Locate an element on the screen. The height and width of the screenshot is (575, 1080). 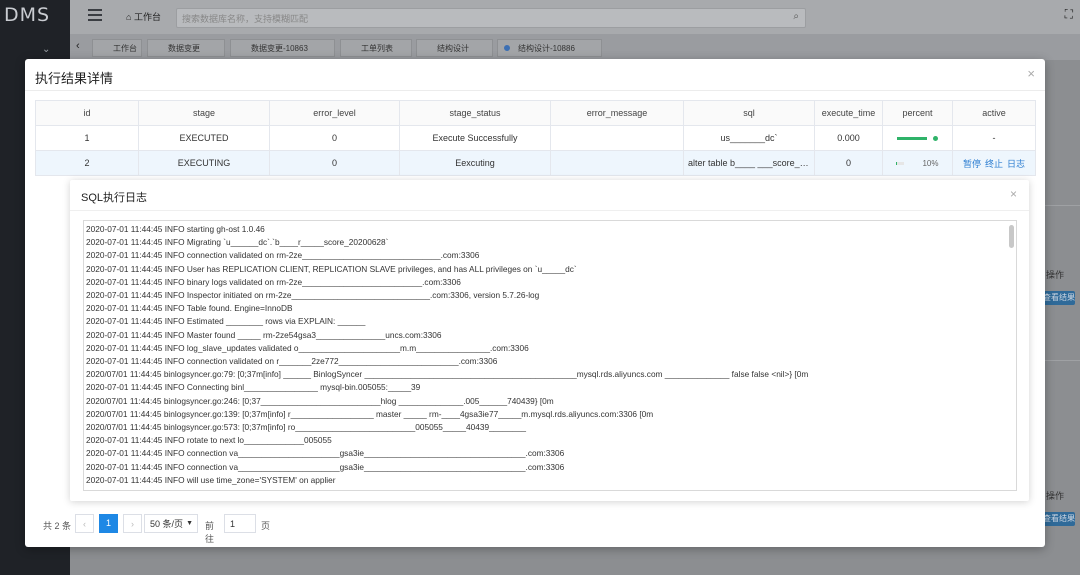
column-header: sql is located at coordinates (749, 113).